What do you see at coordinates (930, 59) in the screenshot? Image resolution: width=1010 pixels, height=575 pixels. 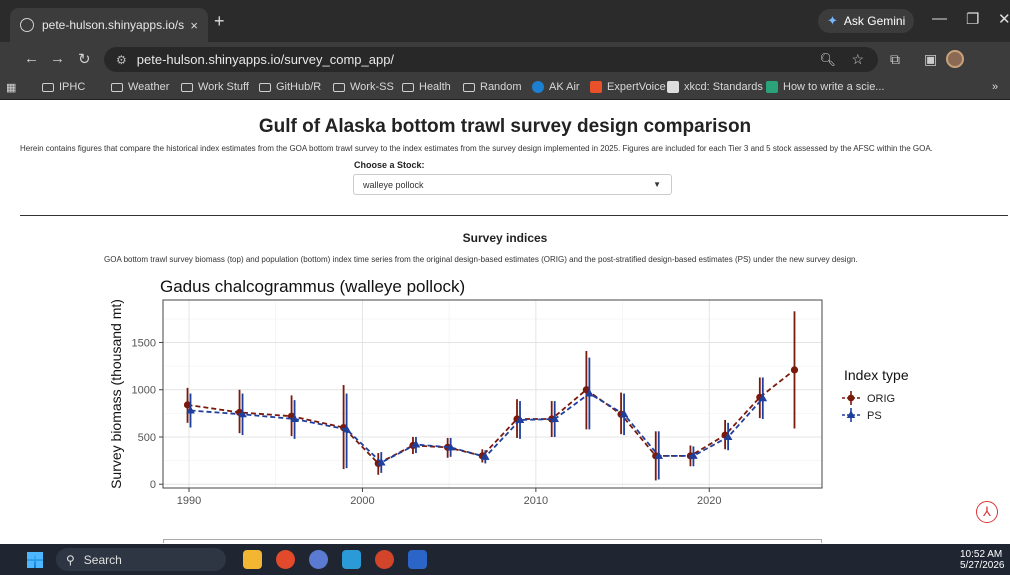 I see `side-panel-icon: ▣` at bounding box center [930, 59].